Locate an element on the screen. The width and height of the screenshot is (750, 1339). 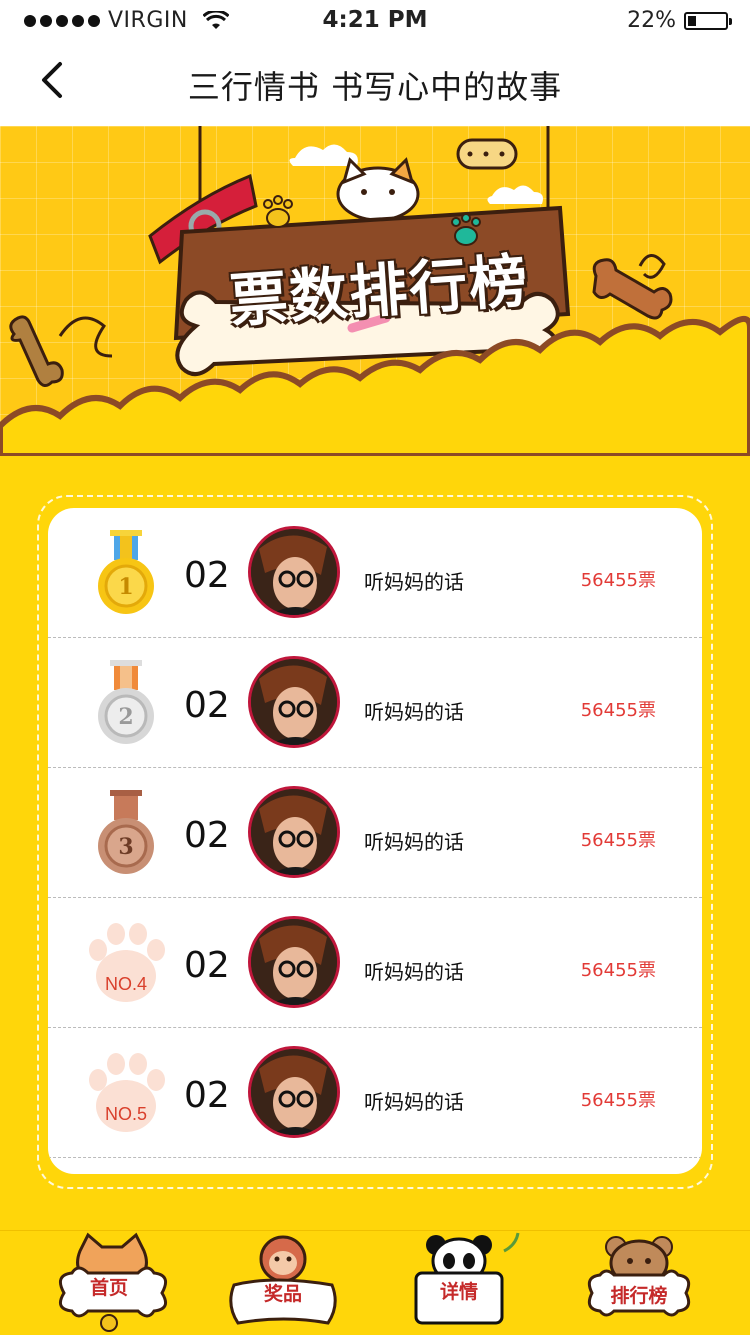
nav-bar: 三行情书 书写心中的故事 is located at coordinates (375, 83).